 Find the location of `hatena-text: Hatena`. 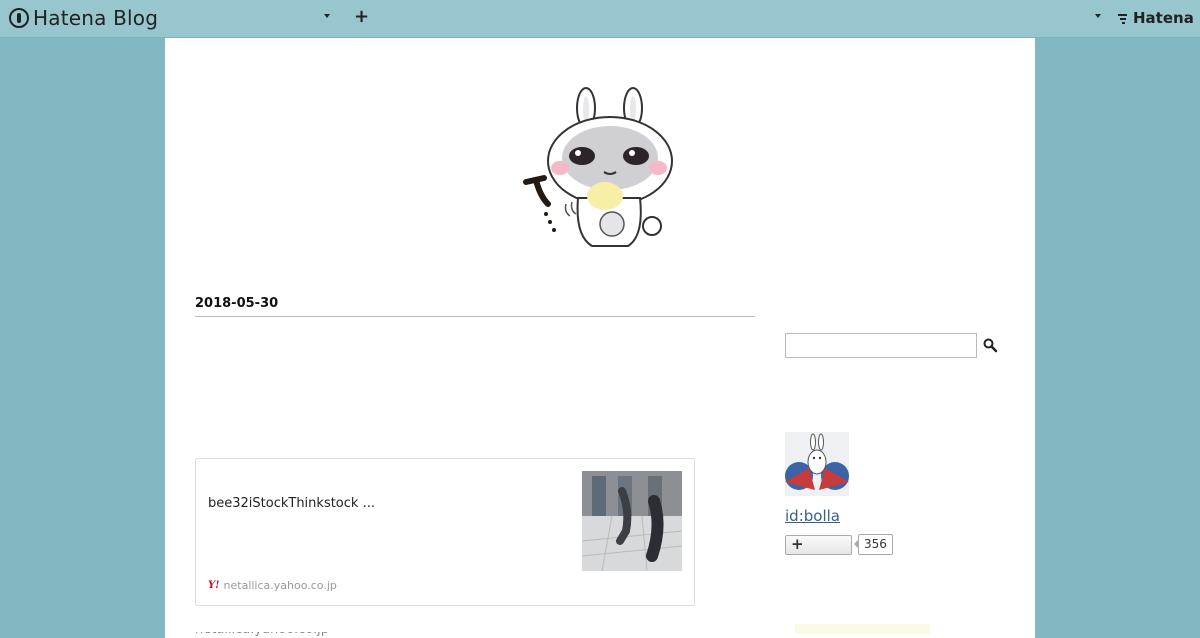

hatena-text: Hatena is located at coordinates (1163, 18).